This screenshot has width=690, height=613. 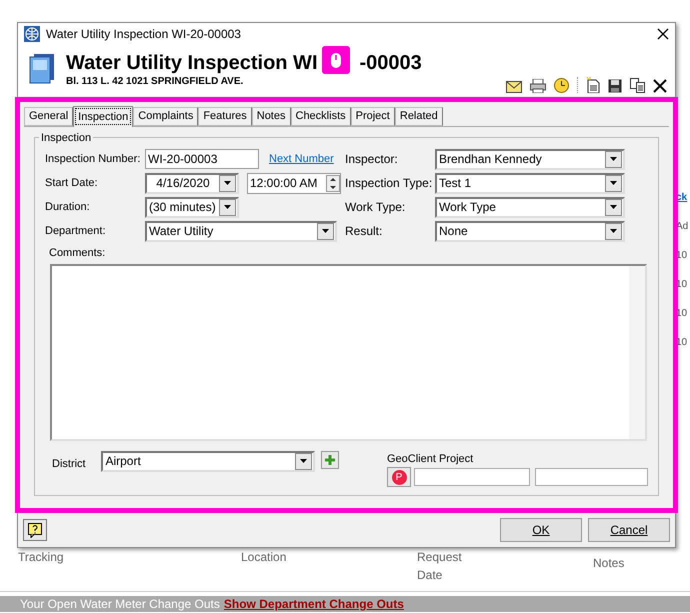 What do you see at coordinates (120, 604) in the screenshot?
I see `status-text: Your Open Water Meter Change Outs` at bounding box center [120, 604].